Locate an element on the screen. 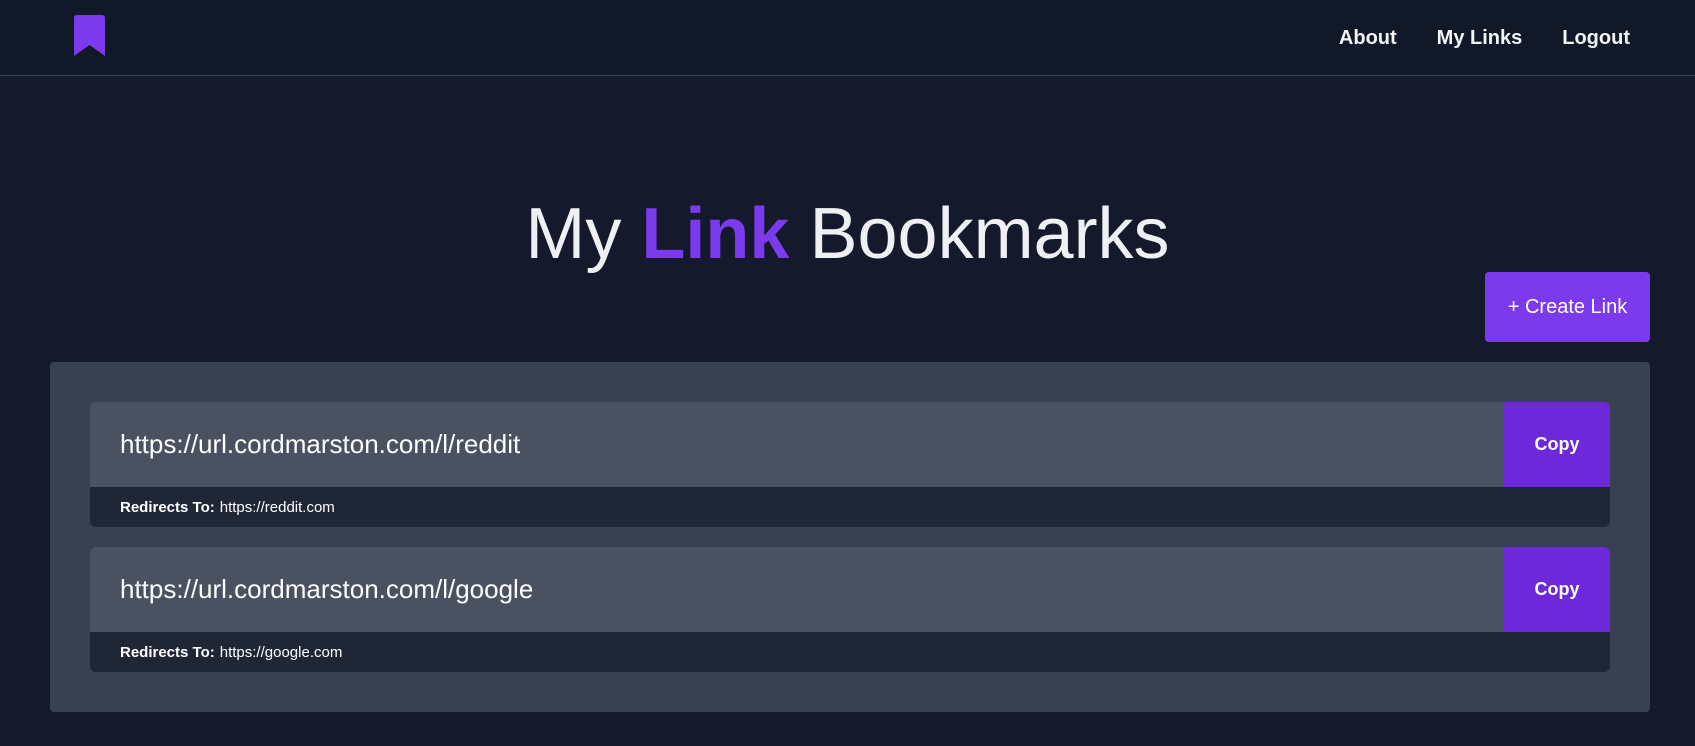 The height and width of the screenshot is (746, 1695). redirect-info: Redirects To: https://google.com is located at coordinates (231, 652).